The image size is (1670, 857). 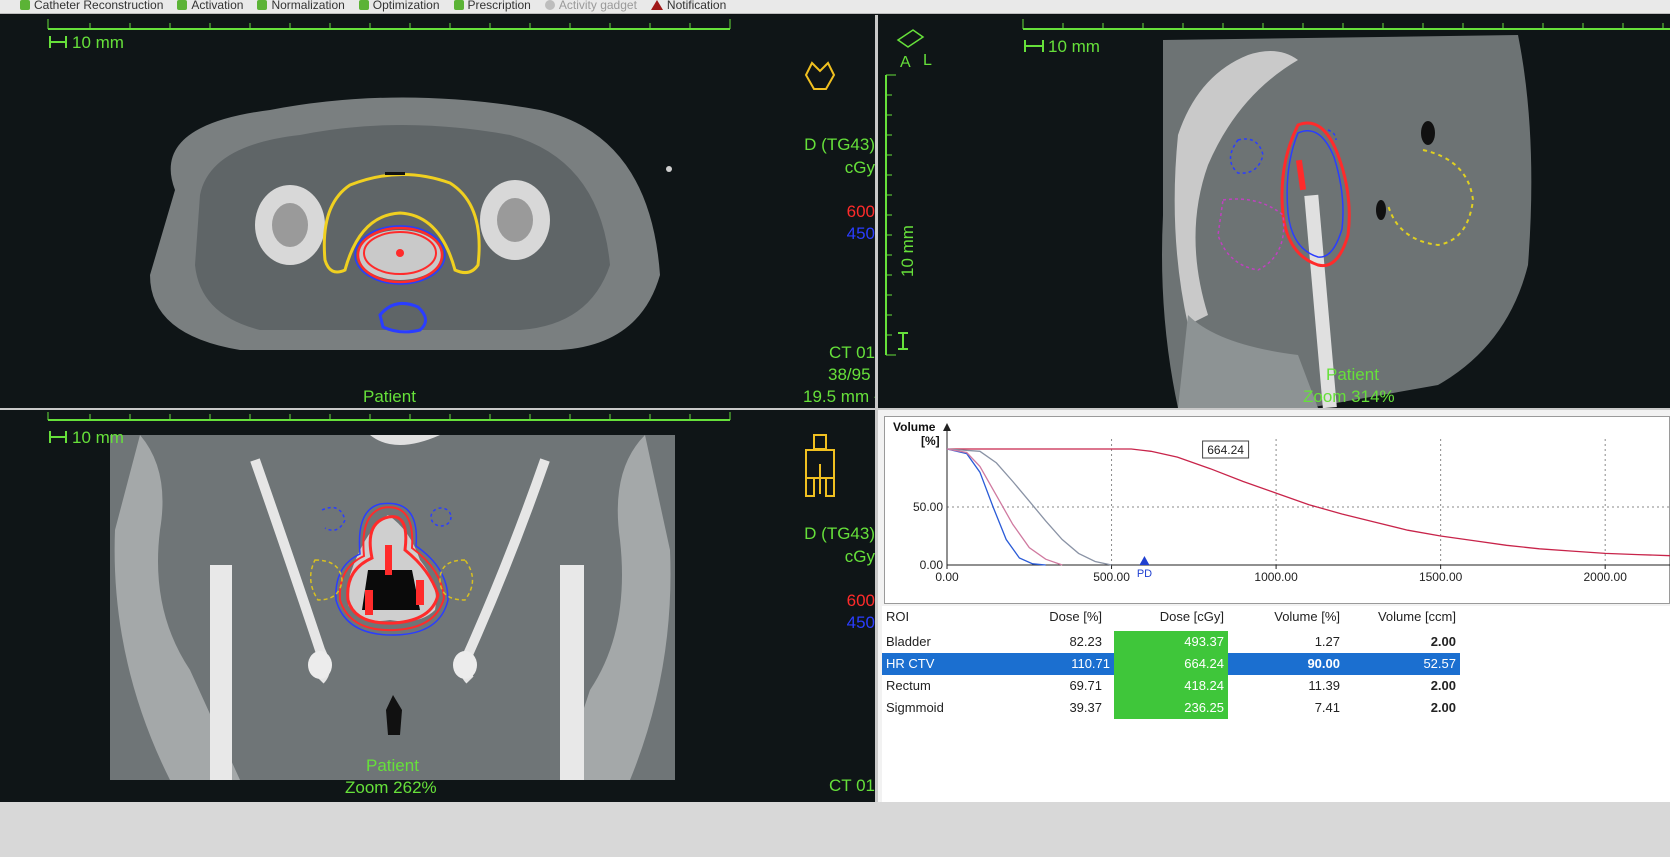 What do you see at coordinates (399, 5) in the screenshot?
I see `toolbar-optimization: Optimization` at bounding box center [399, 5].